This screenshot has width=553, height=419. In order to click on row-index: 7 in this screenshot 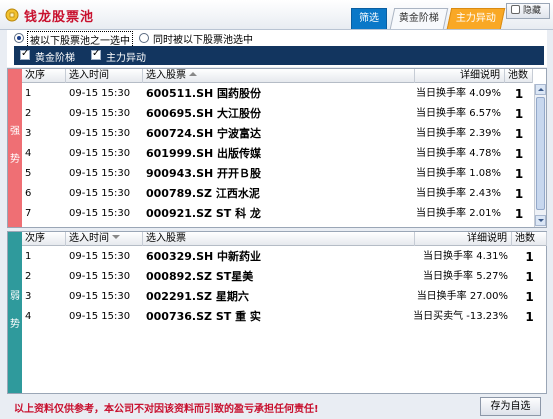, I will do `click(28, 213)`.